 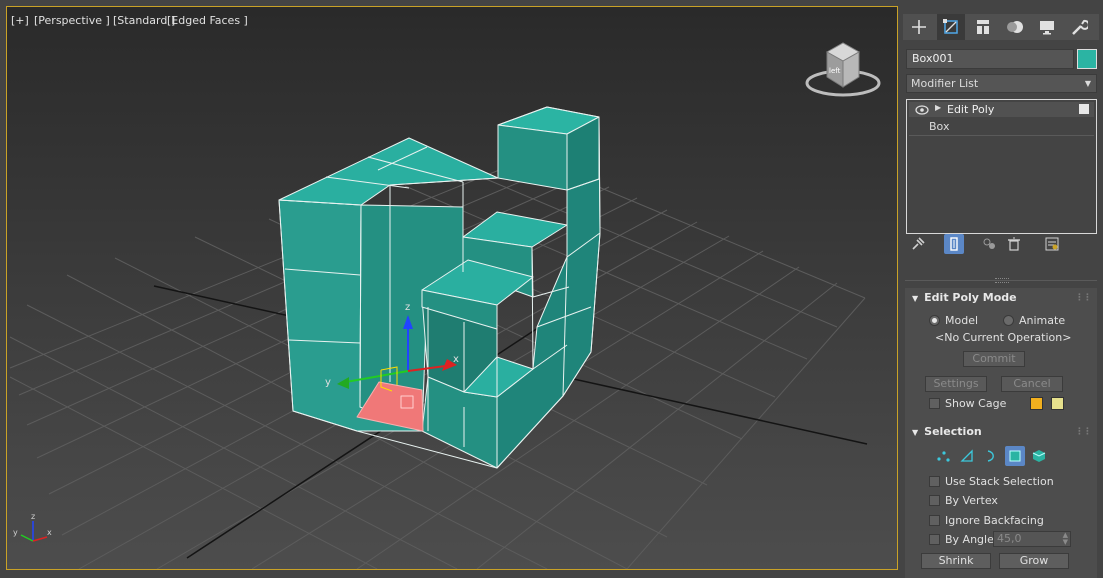 I want to click on create-tab, so click(x=919, y=27).